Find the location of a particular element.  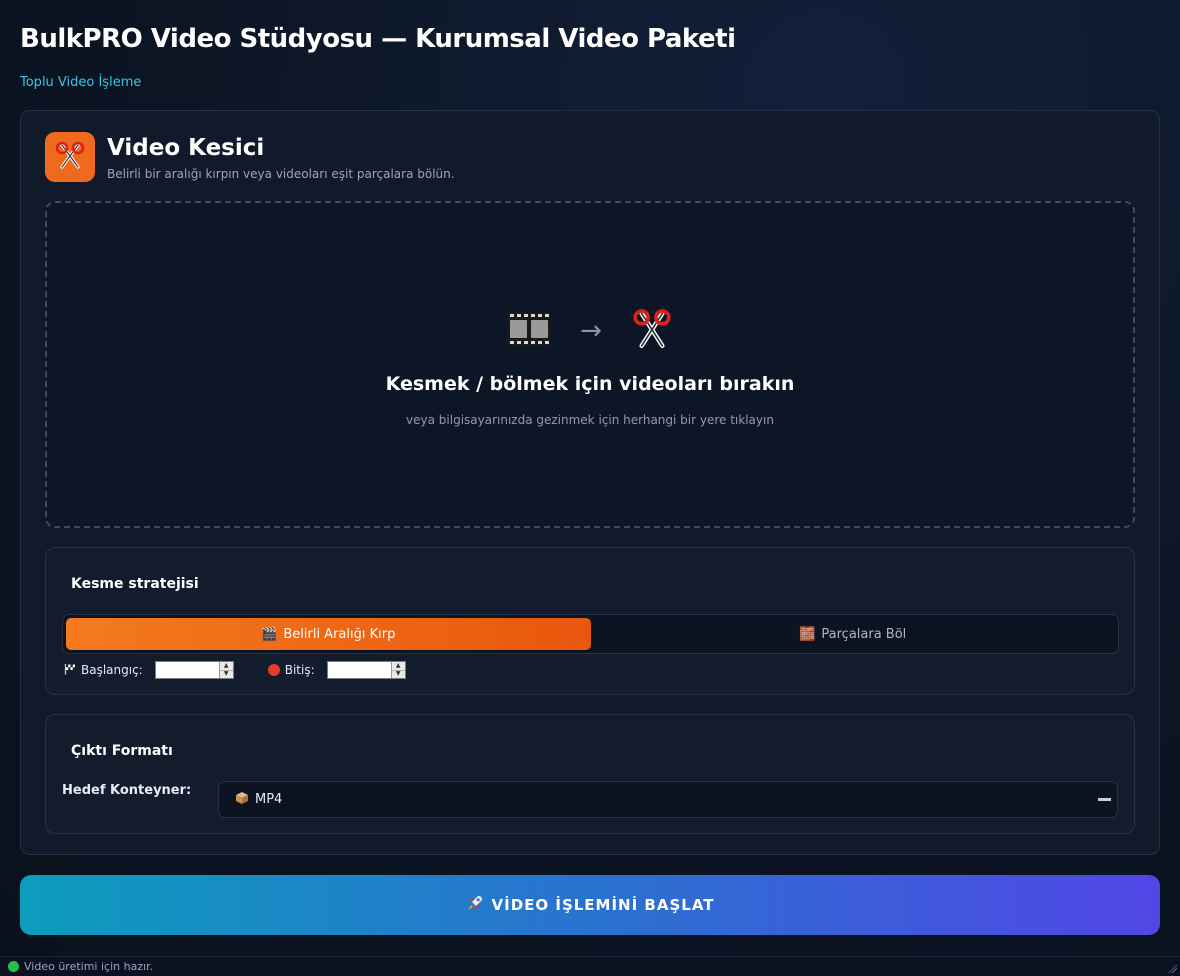

flag-icon is located at coordinates (70, 670).